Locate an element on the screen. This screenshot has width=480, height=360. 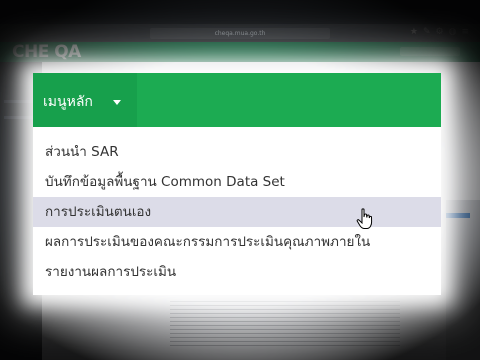
background-panel is located at coordinates (463, 280).